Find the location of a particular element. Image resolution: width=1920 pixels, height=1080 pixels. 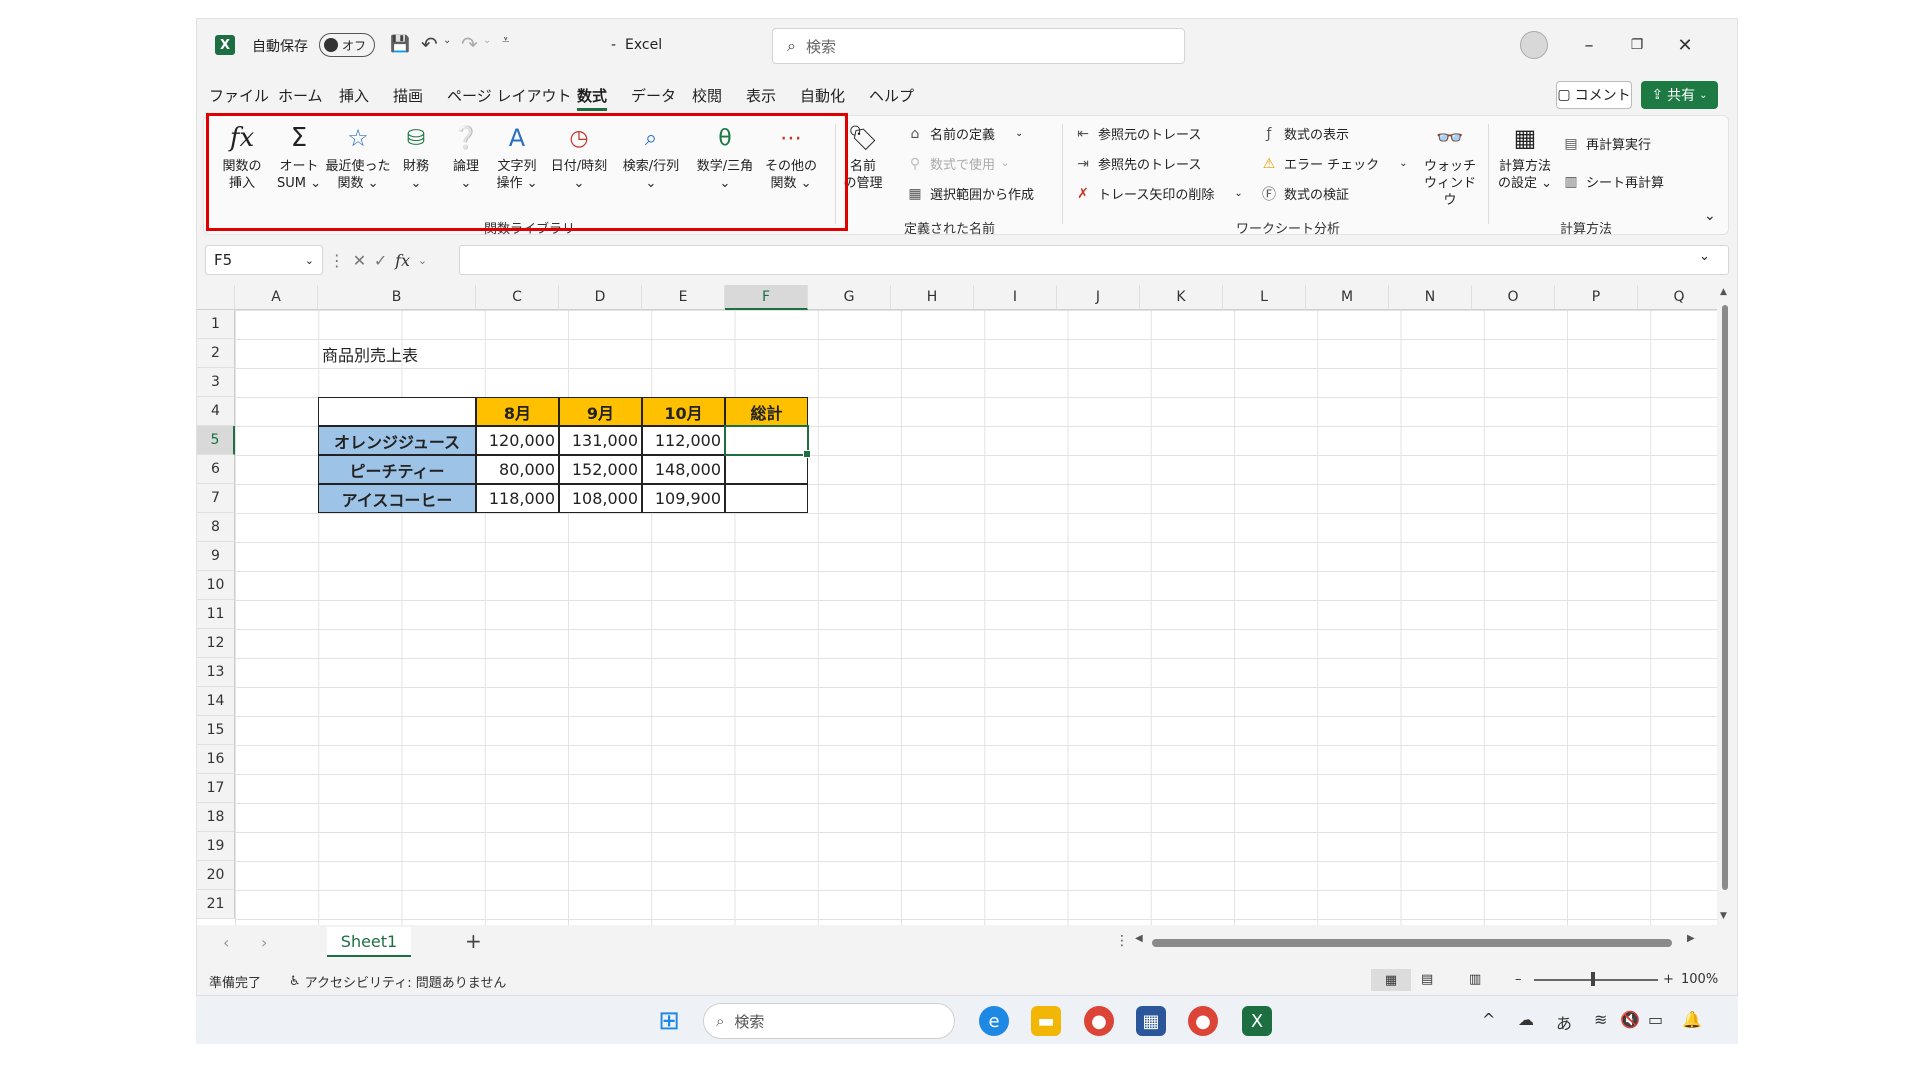

sales-value-cell: 118,000 is located at coordinates (517, 498).